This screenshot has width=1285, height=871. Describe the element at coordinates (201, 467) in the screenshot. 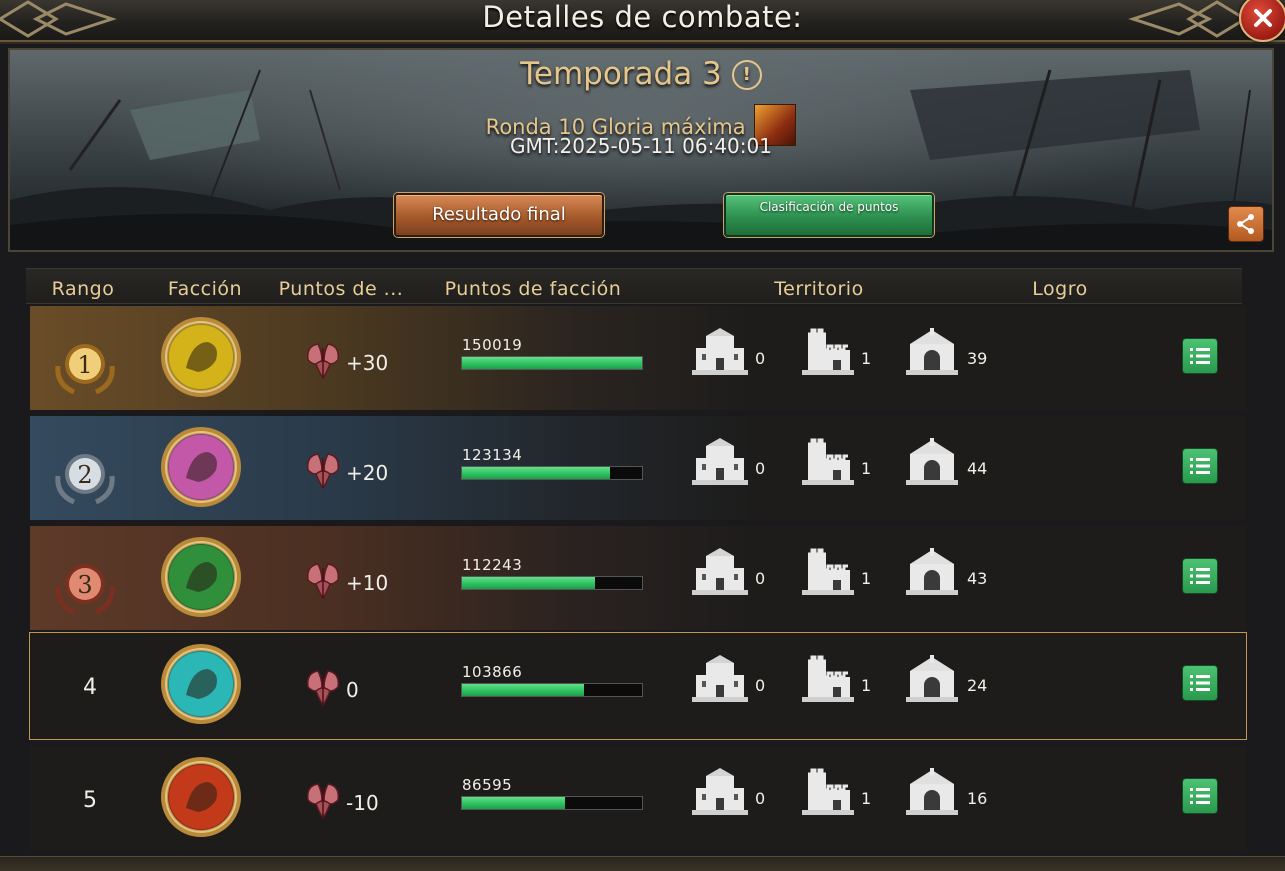

I see `baratheon-stag-crest` at that location.